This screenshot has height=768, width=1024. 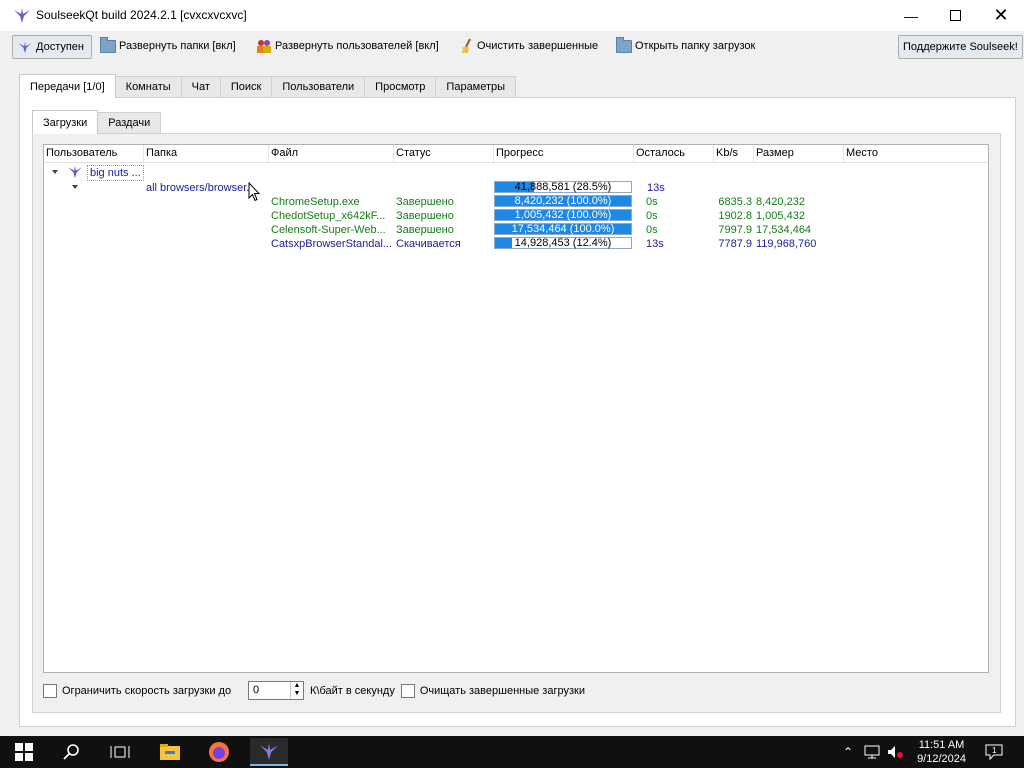 I want to click on file-progress-text: 17,534,464 (100.0%), so click(x=563, y=229).